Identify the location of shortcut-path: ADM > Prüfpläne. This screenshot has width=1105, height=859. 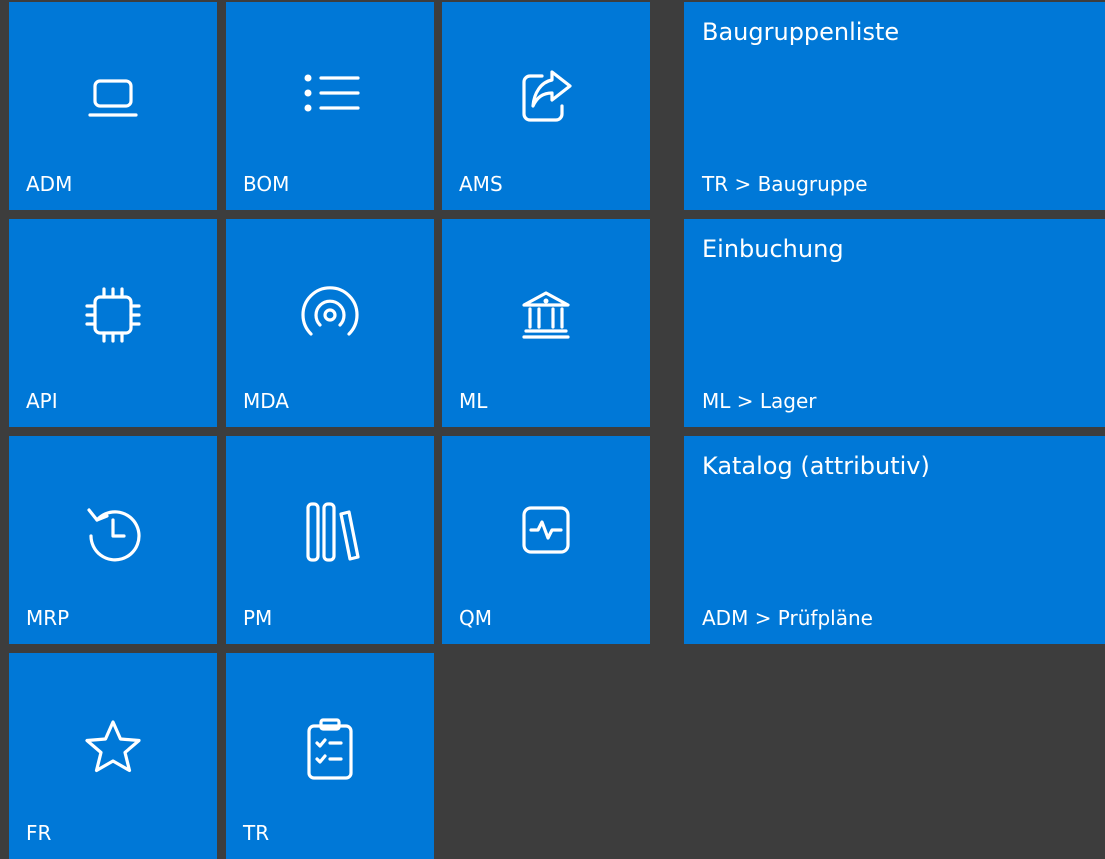
(787, 618).